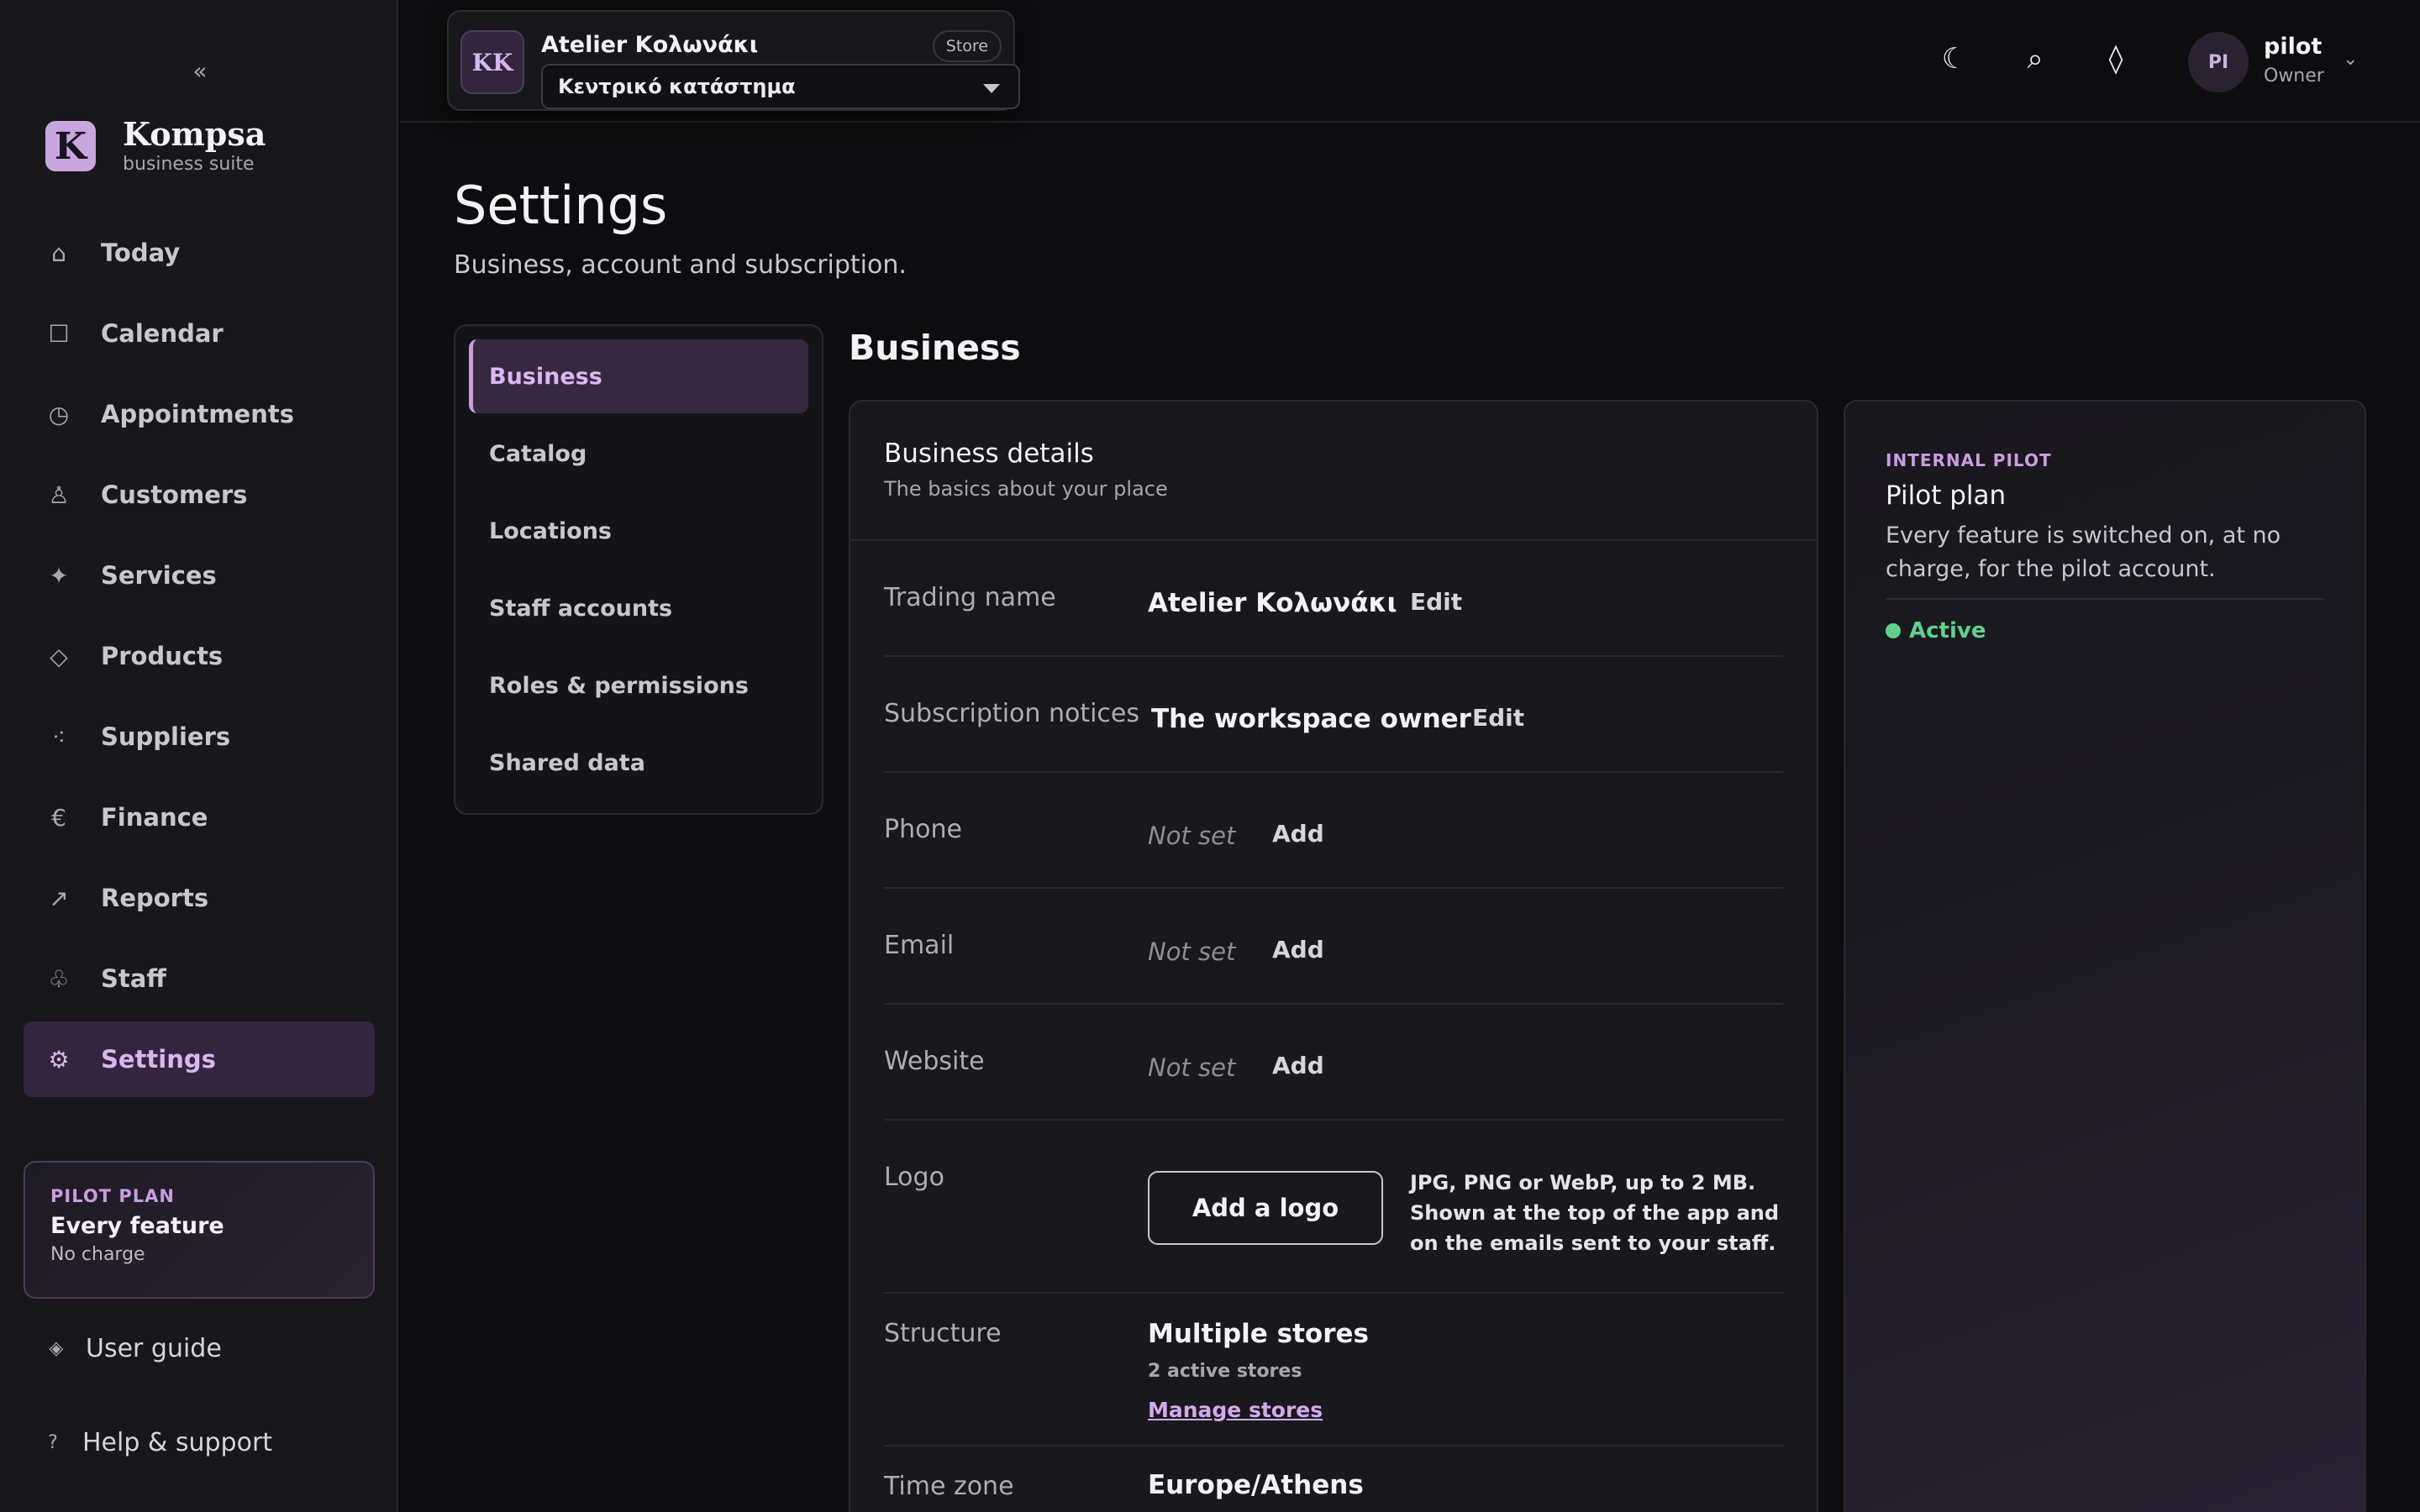 The width and height of the screenshot is (2420, 1512). Describe the element at coordinates (199, 253) in the screenshot. I see `sidebar-item-today: ⌂ Today` at that location.